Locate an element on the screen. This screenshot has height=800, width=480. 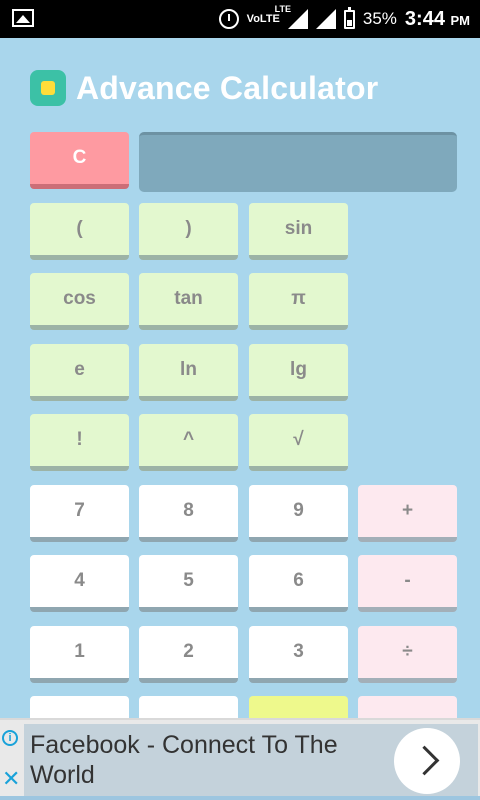
pi-button: π is located at coordinates (298, 301).